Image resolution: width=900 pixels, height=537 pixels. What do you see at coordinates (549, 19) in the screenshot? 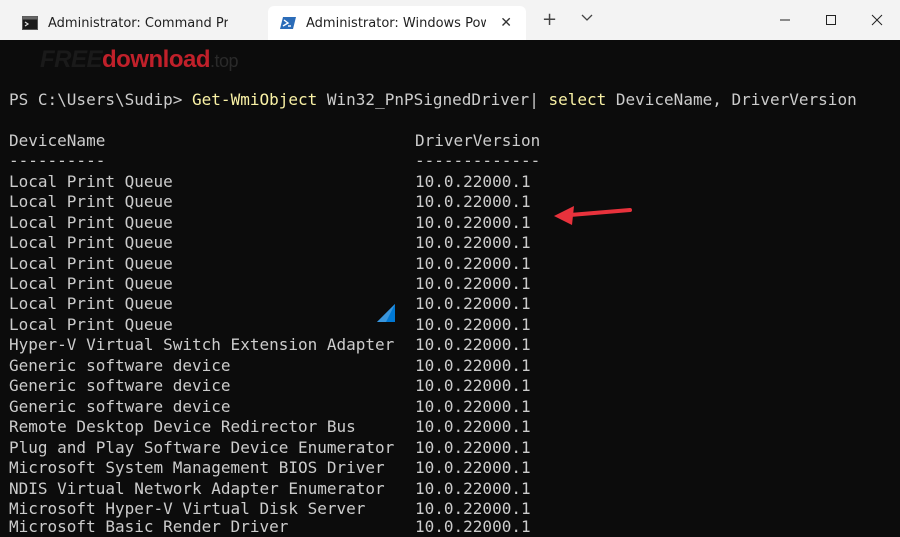
I see `plus-icon: +` at bounding box center [549, 19].